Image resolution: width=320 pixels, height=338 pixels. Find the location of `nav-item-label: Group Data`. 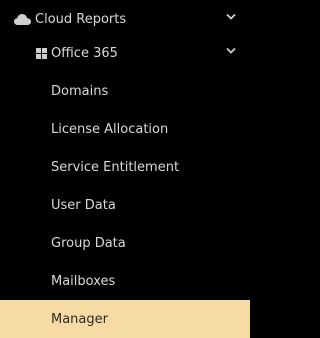

nav-item-label: Group Data is located at coordinates (88, 243).